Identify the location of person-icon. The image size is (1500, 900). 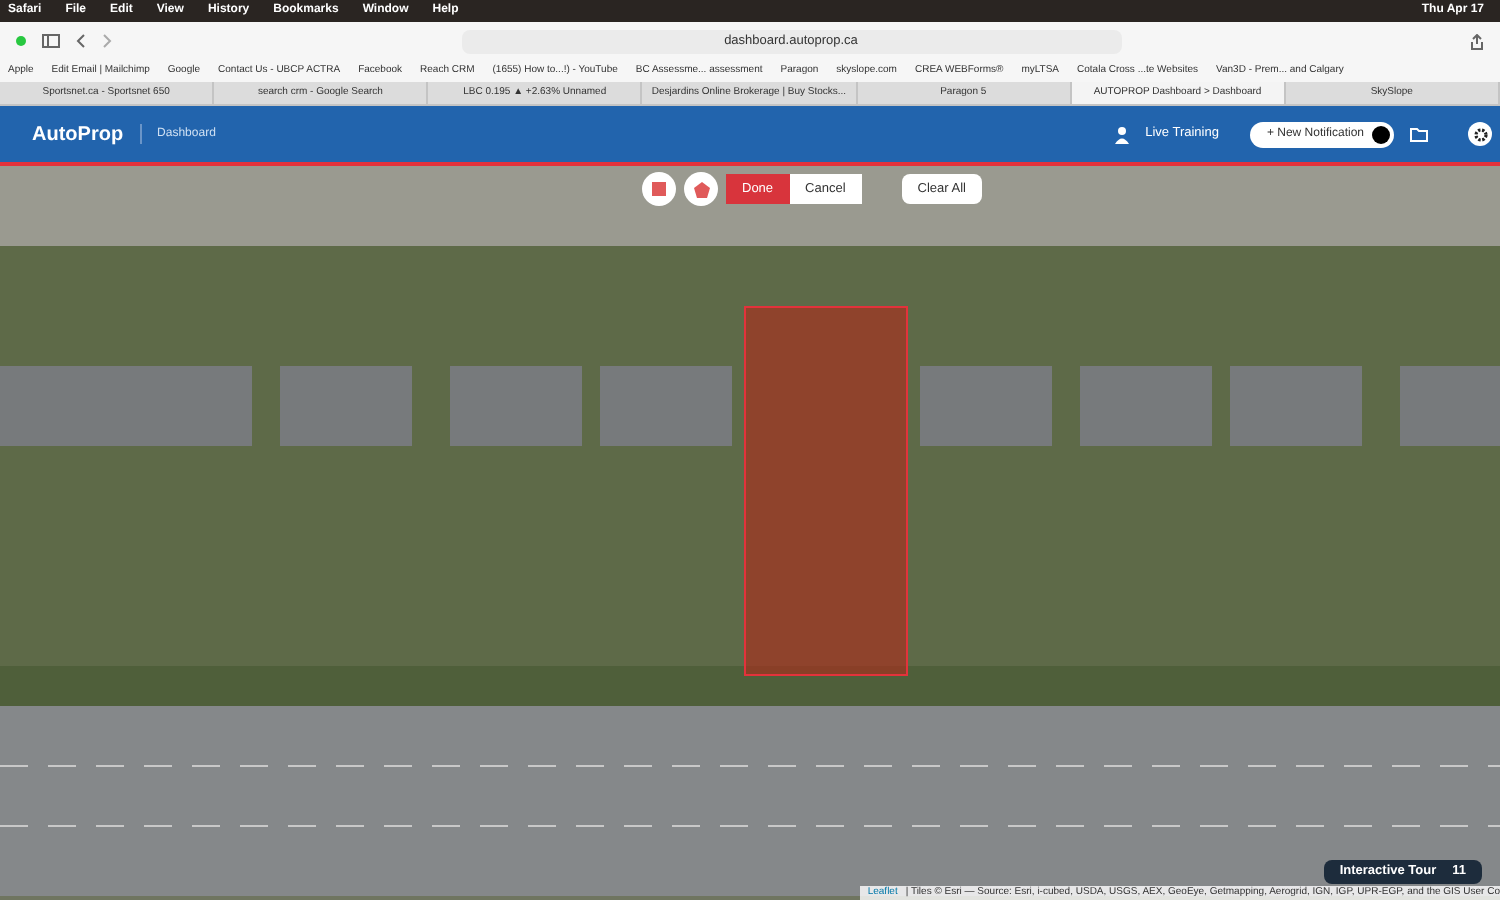
(1121, 134).